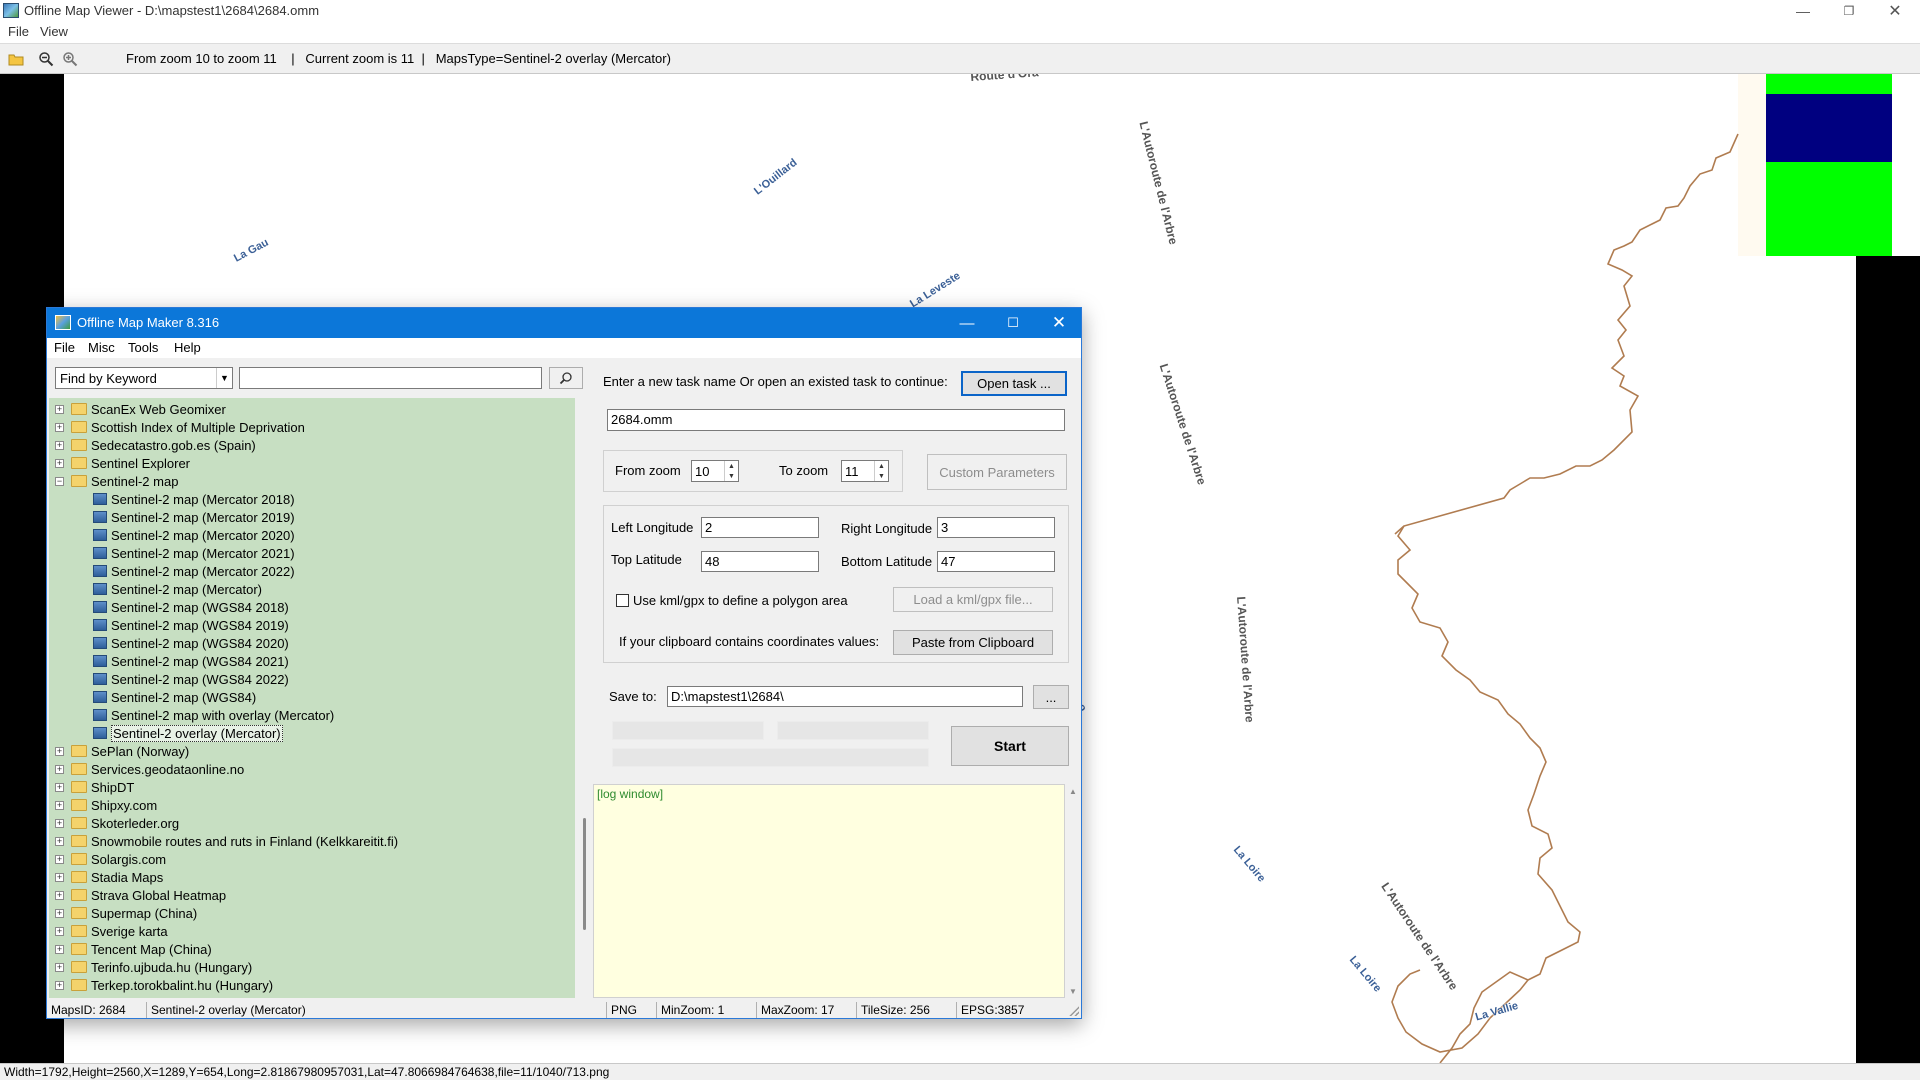  What do you see at coordinates (106, 805) in the screenshot?
I see `tree-folder-item: + Shipxy.com` at bounding box center [106, 805].